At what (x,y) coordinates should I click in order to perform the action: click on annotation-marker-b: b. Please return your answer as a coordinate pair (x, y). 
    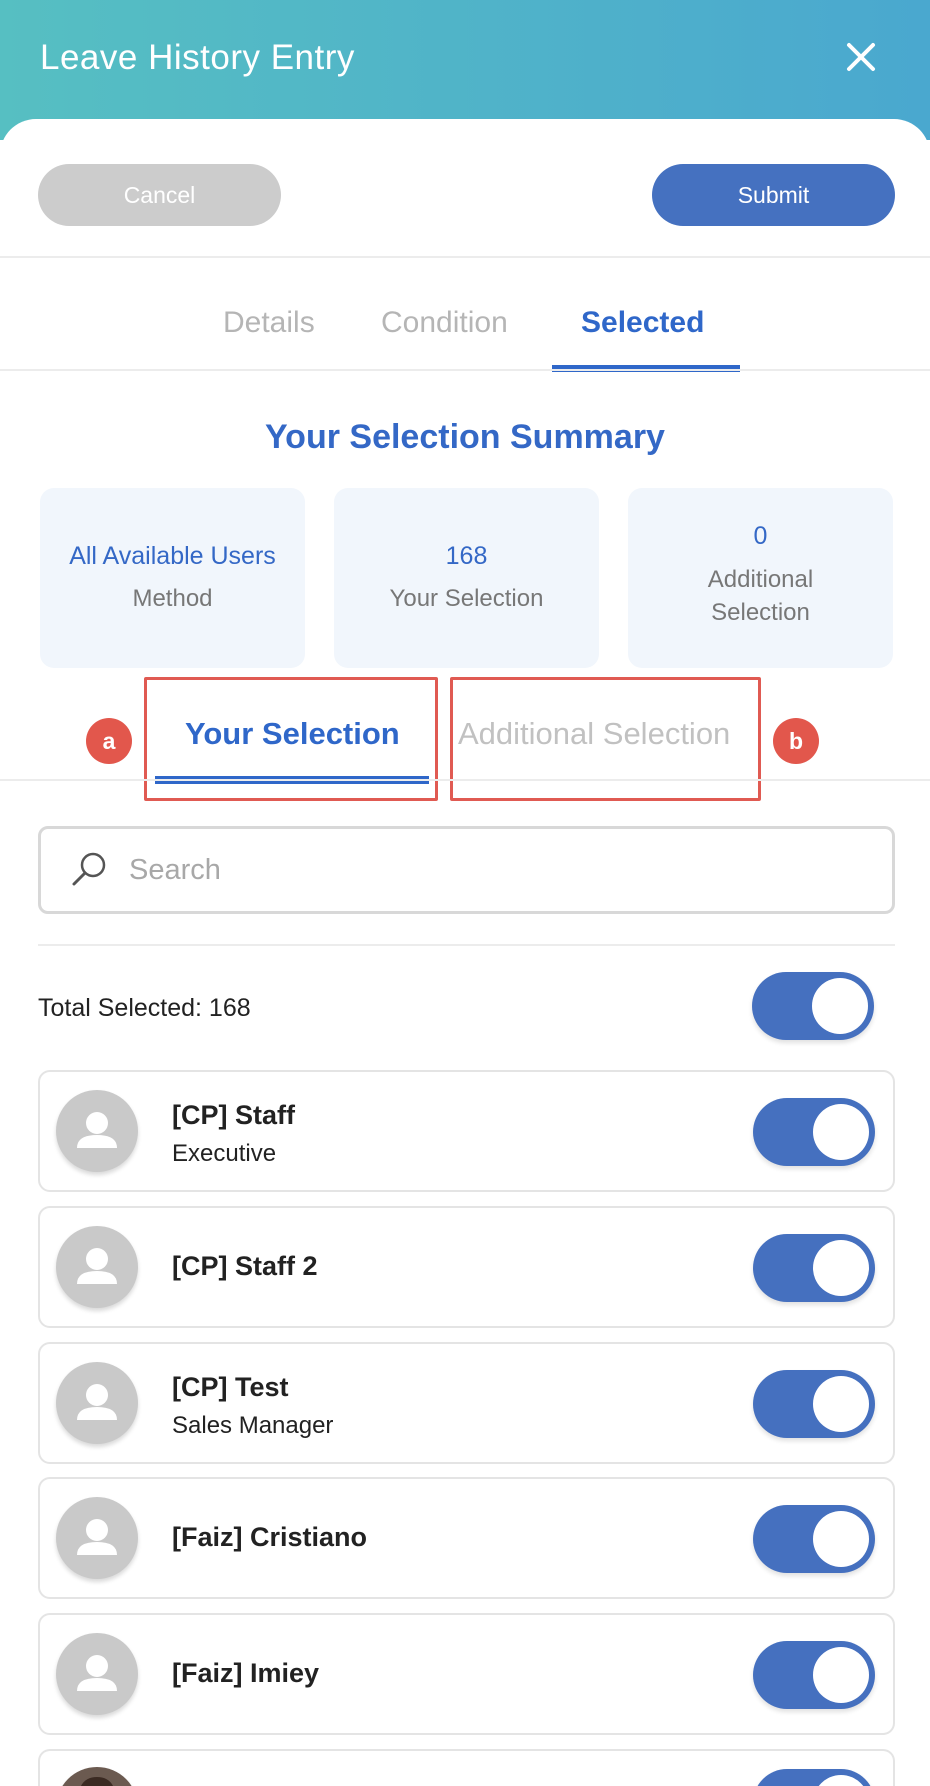
    Looking at the image, I should click on (796, 741).